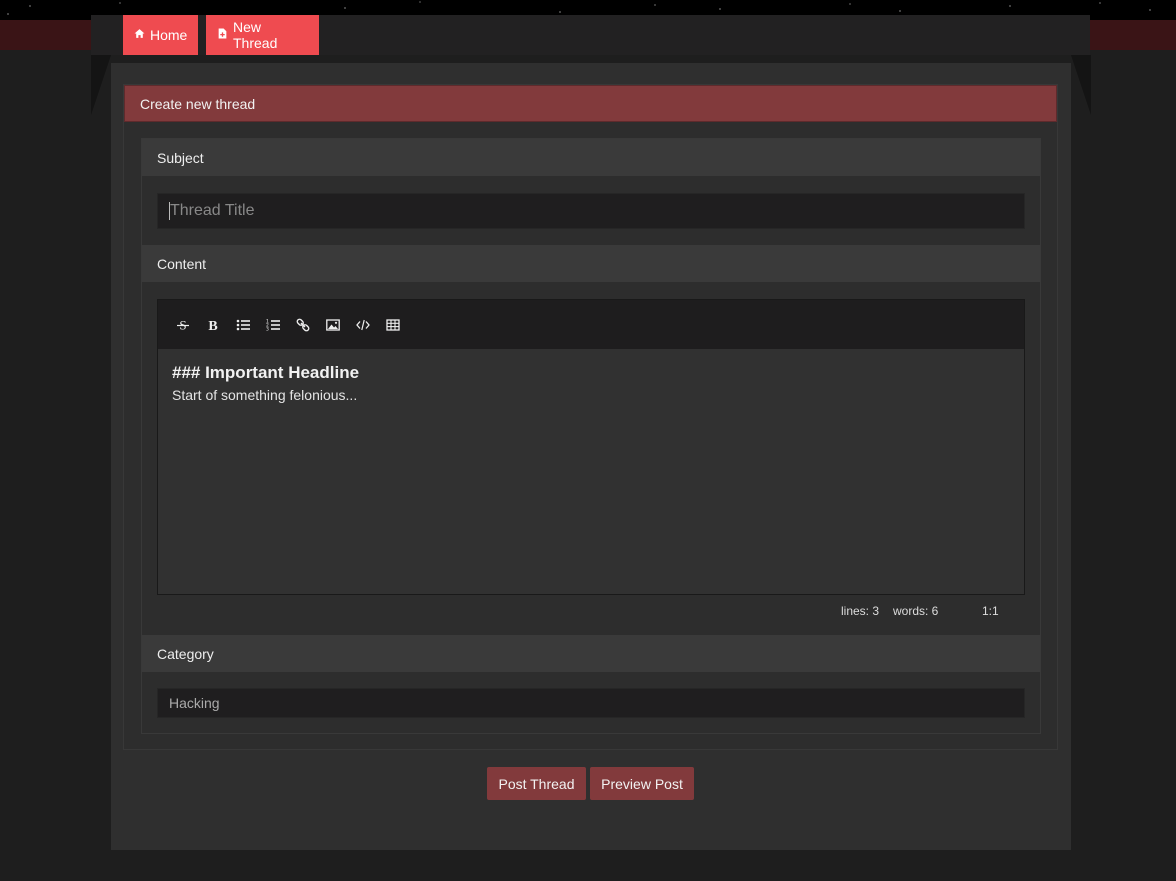  I want to click on bold-icon: B, so click(213, 325).